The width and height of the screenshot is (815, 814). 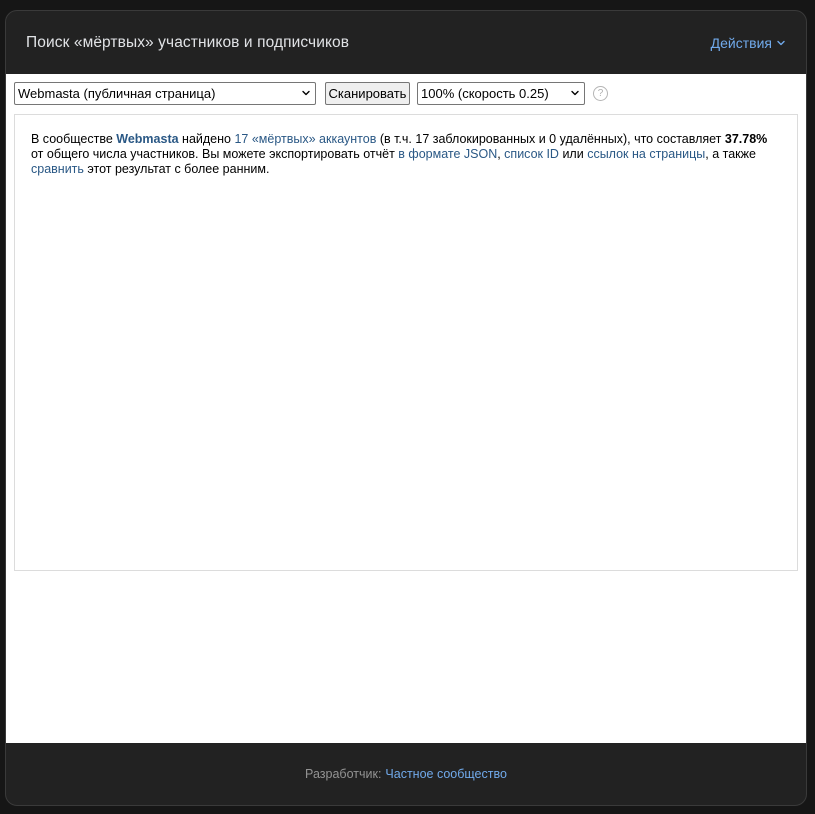 What do you see at coordinates (447, 154) in the screenshot?
I see `export-json-link: в формате JSON` at bounding box center [447, 154].